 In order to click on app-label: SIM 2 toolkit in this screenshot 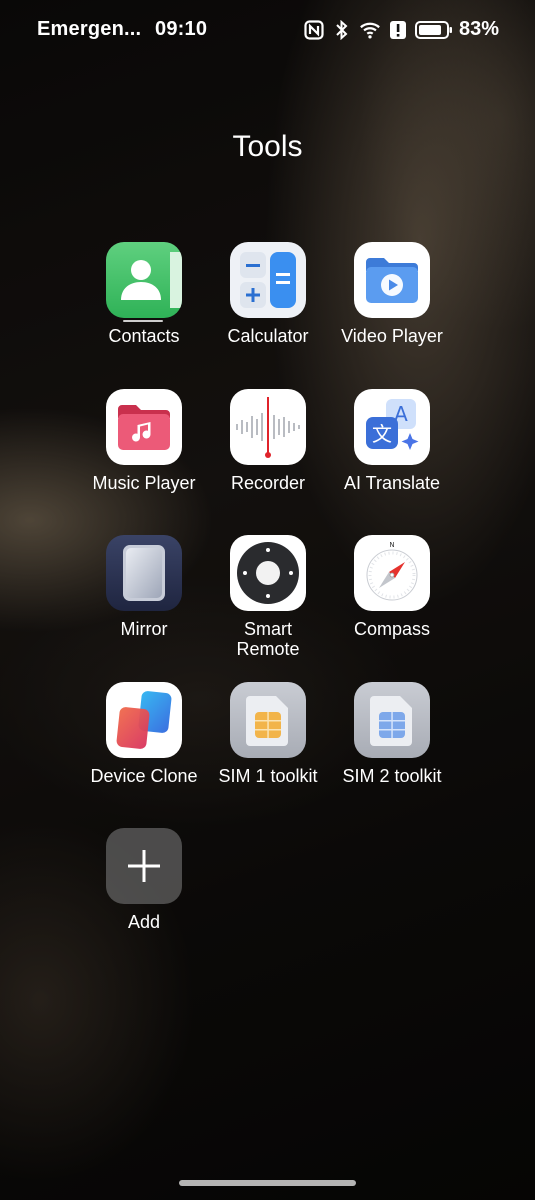, I will do `click(392, 775)`.